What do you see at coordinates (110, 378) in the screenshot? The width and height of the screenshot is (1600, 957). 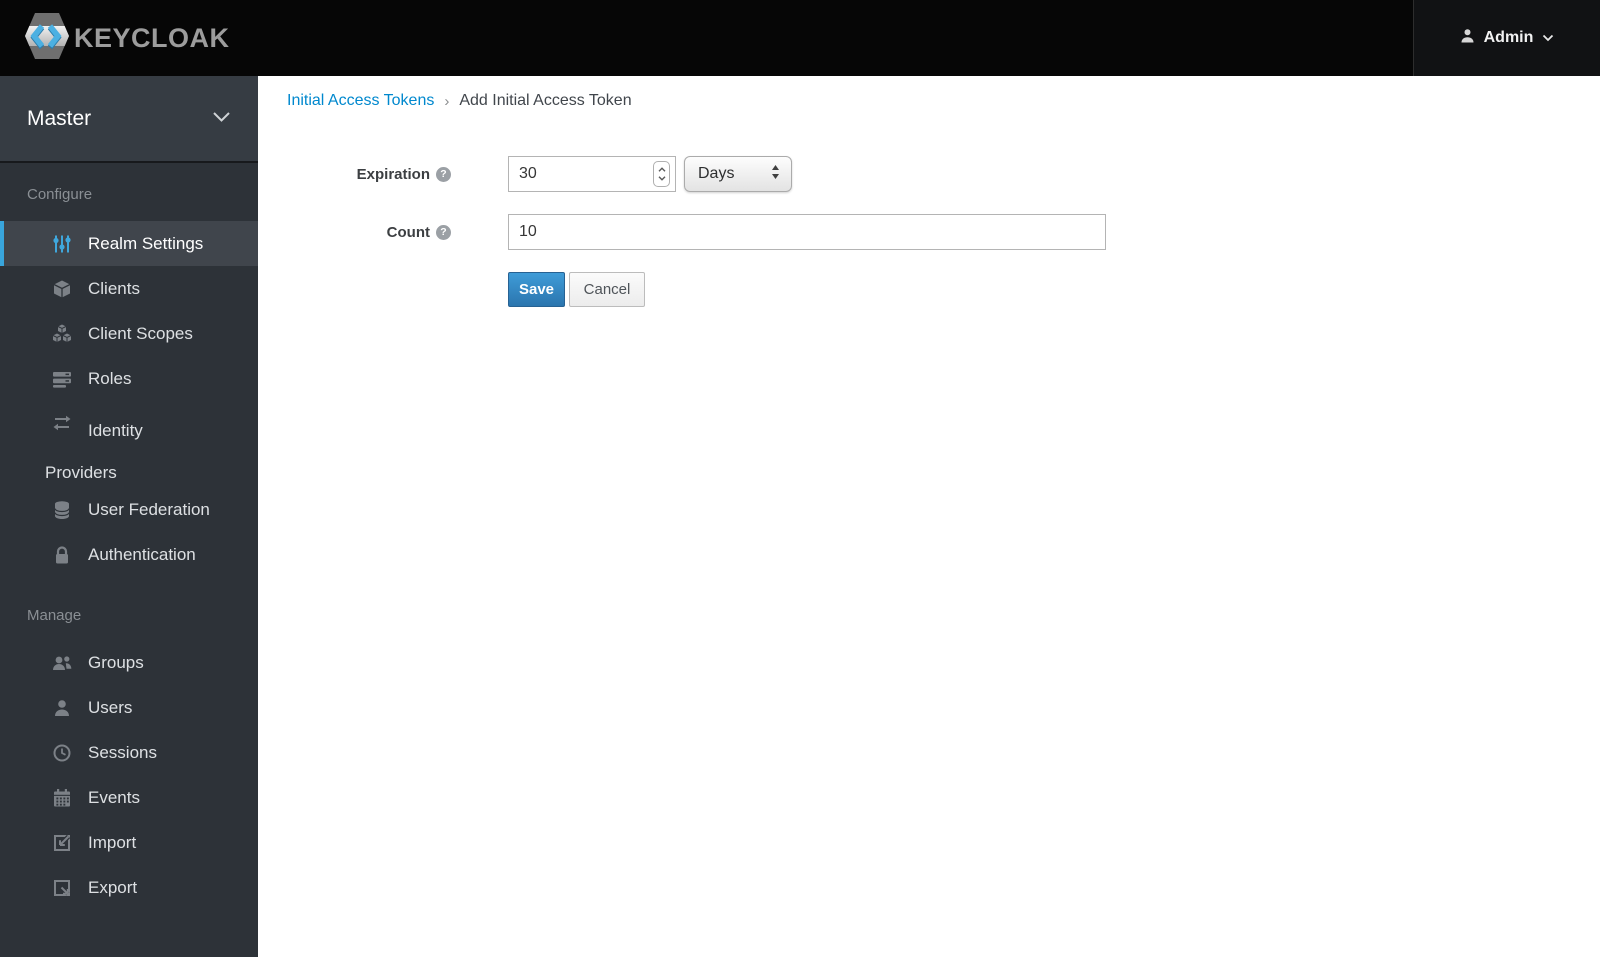 I see `sidebar-item-label: Roles` at bounding box center [110, 378].